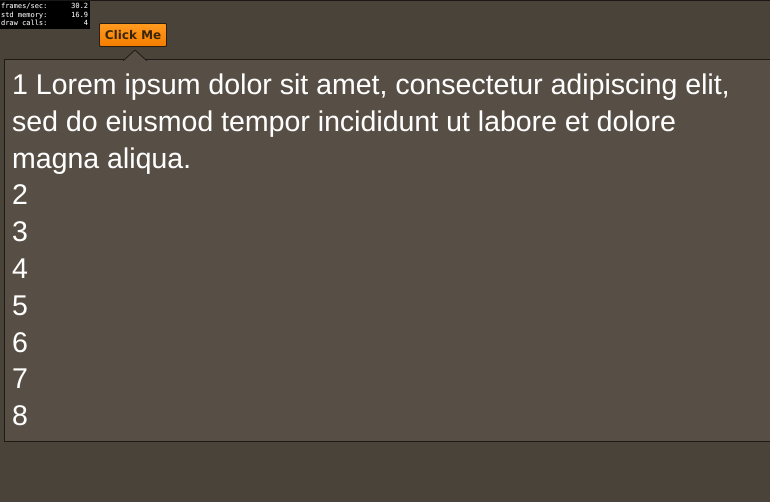 The image size is (770, 502). What do you see at coordinates (20, 380) in the screenshot?
I see `popover-text: 7` at bounding box center [20, 380].